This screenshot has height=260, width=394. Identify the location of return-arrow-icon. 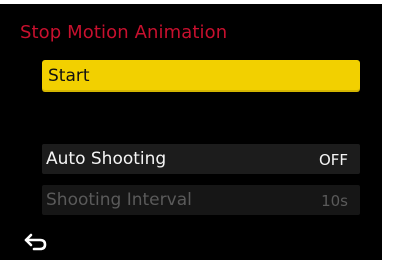
(35, 242).